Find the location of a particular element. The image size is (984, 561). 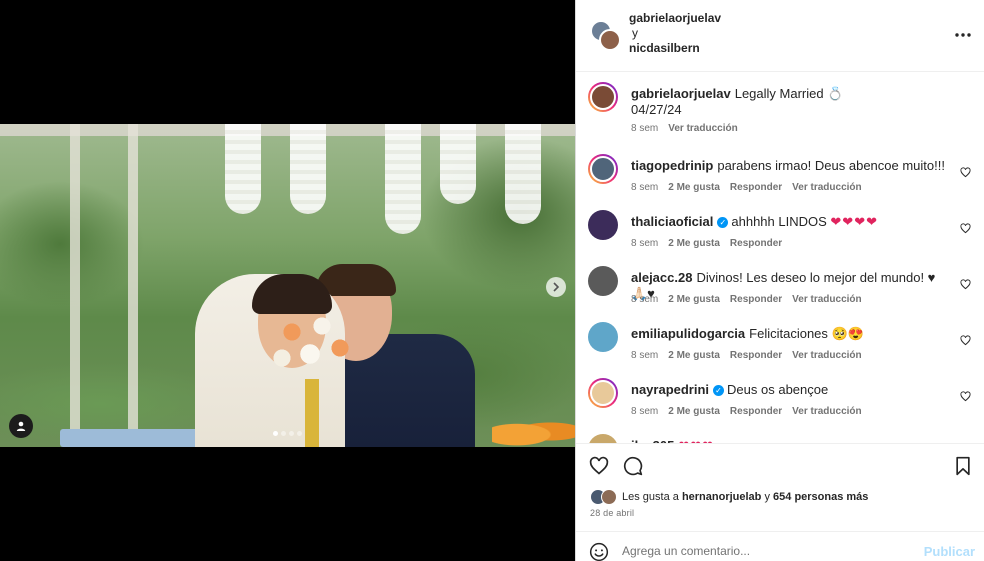

comment-username: nayrapedrini is located at coordinates (670, 389).